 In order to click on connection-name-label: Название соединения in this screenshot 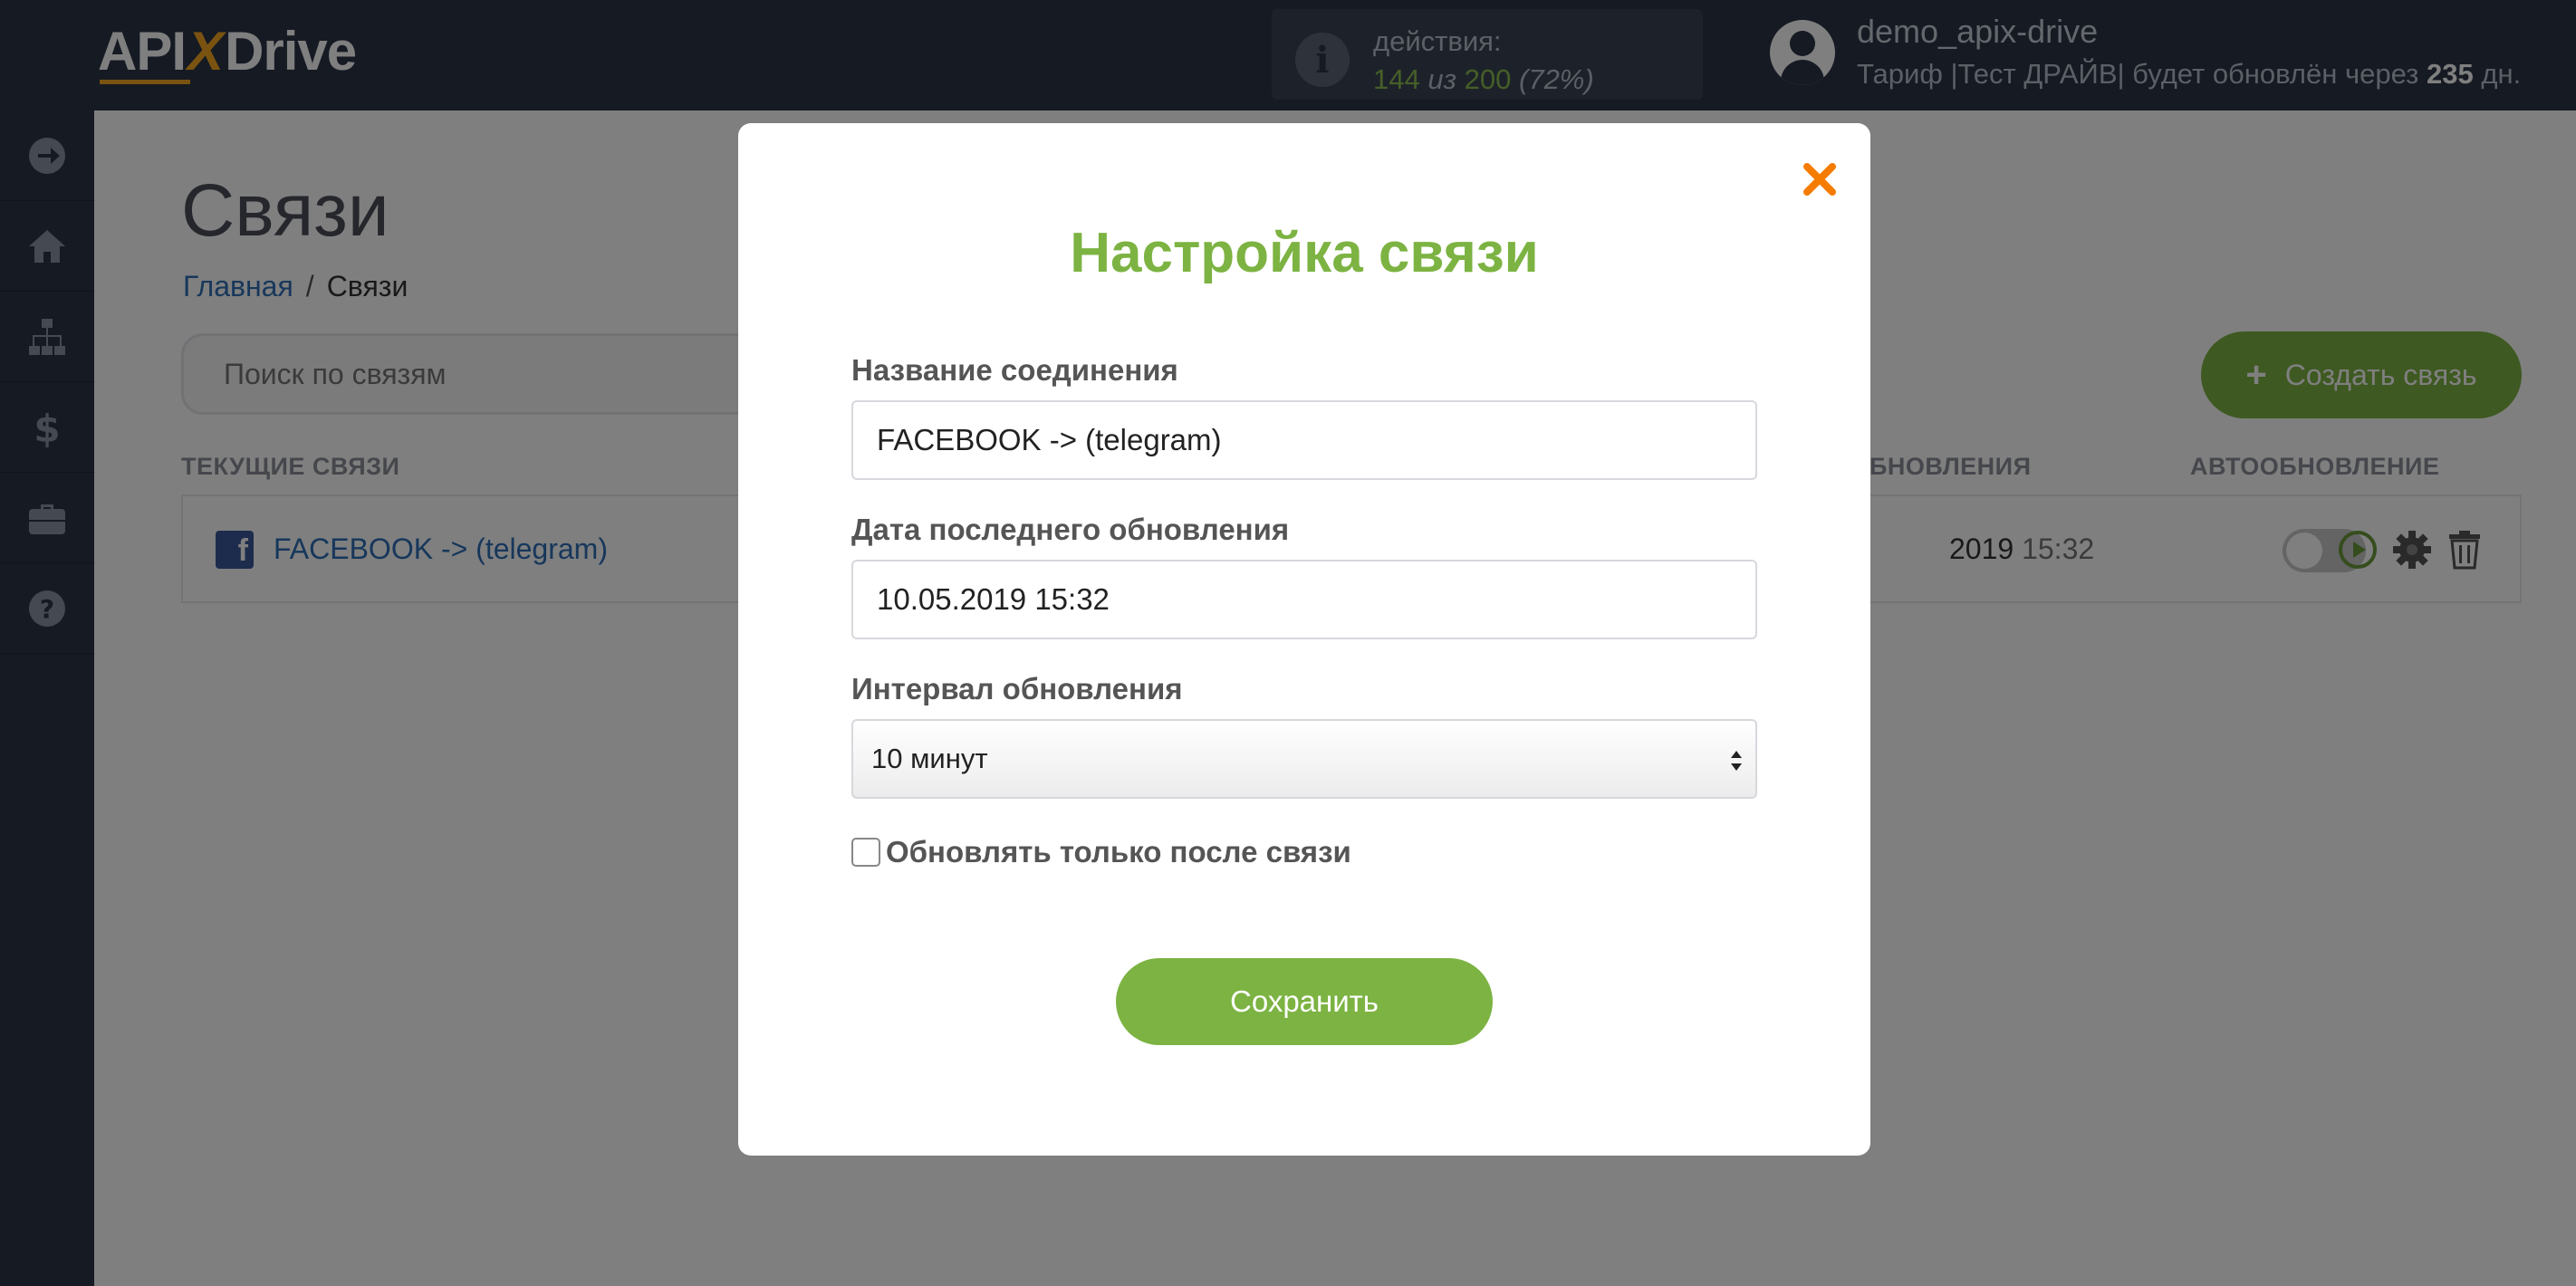, I will do `click(1014, 370)`.